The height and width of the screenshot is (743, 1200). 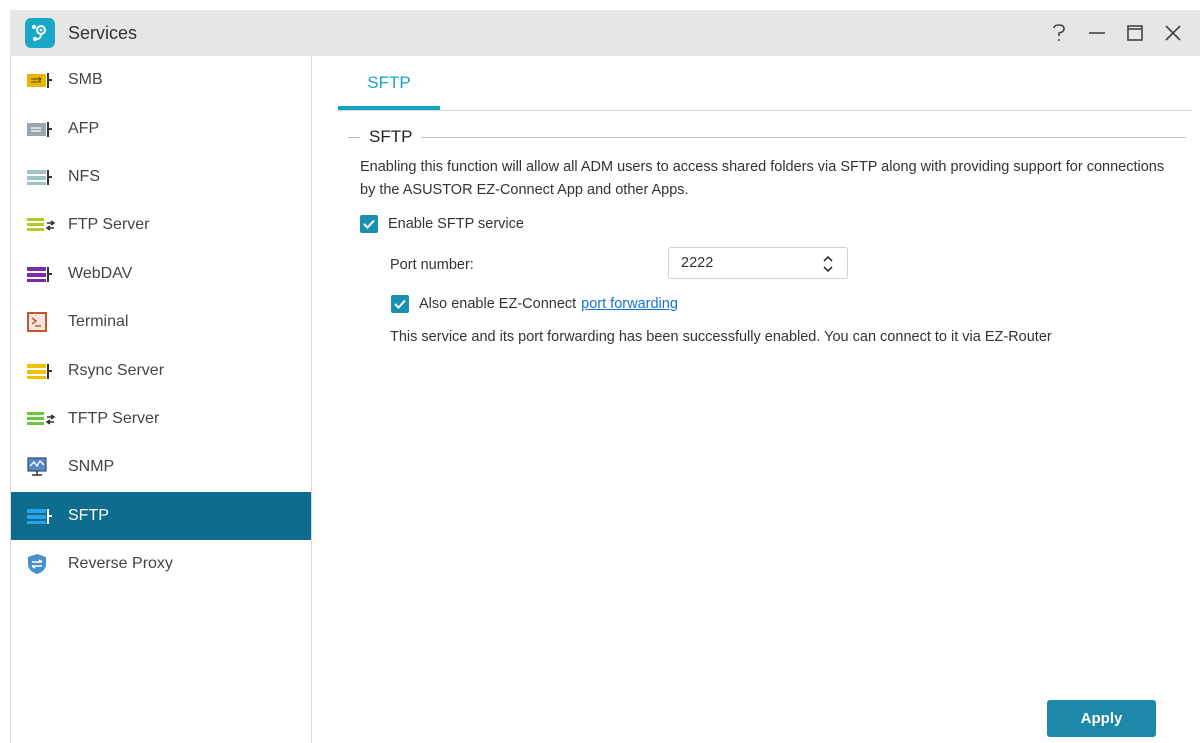 What do you see at coordinates (161, 419) in the screenshot?
I see `sidebar-item-tftp-server: TFTP Server` at bounding box center [161, 419].